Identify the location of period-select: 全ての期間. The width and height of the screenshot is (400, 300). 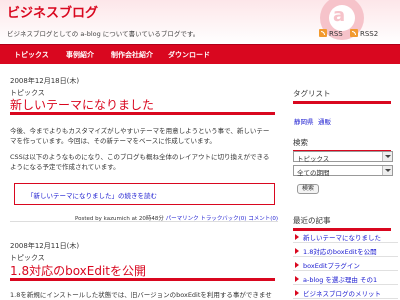
(343, 171).